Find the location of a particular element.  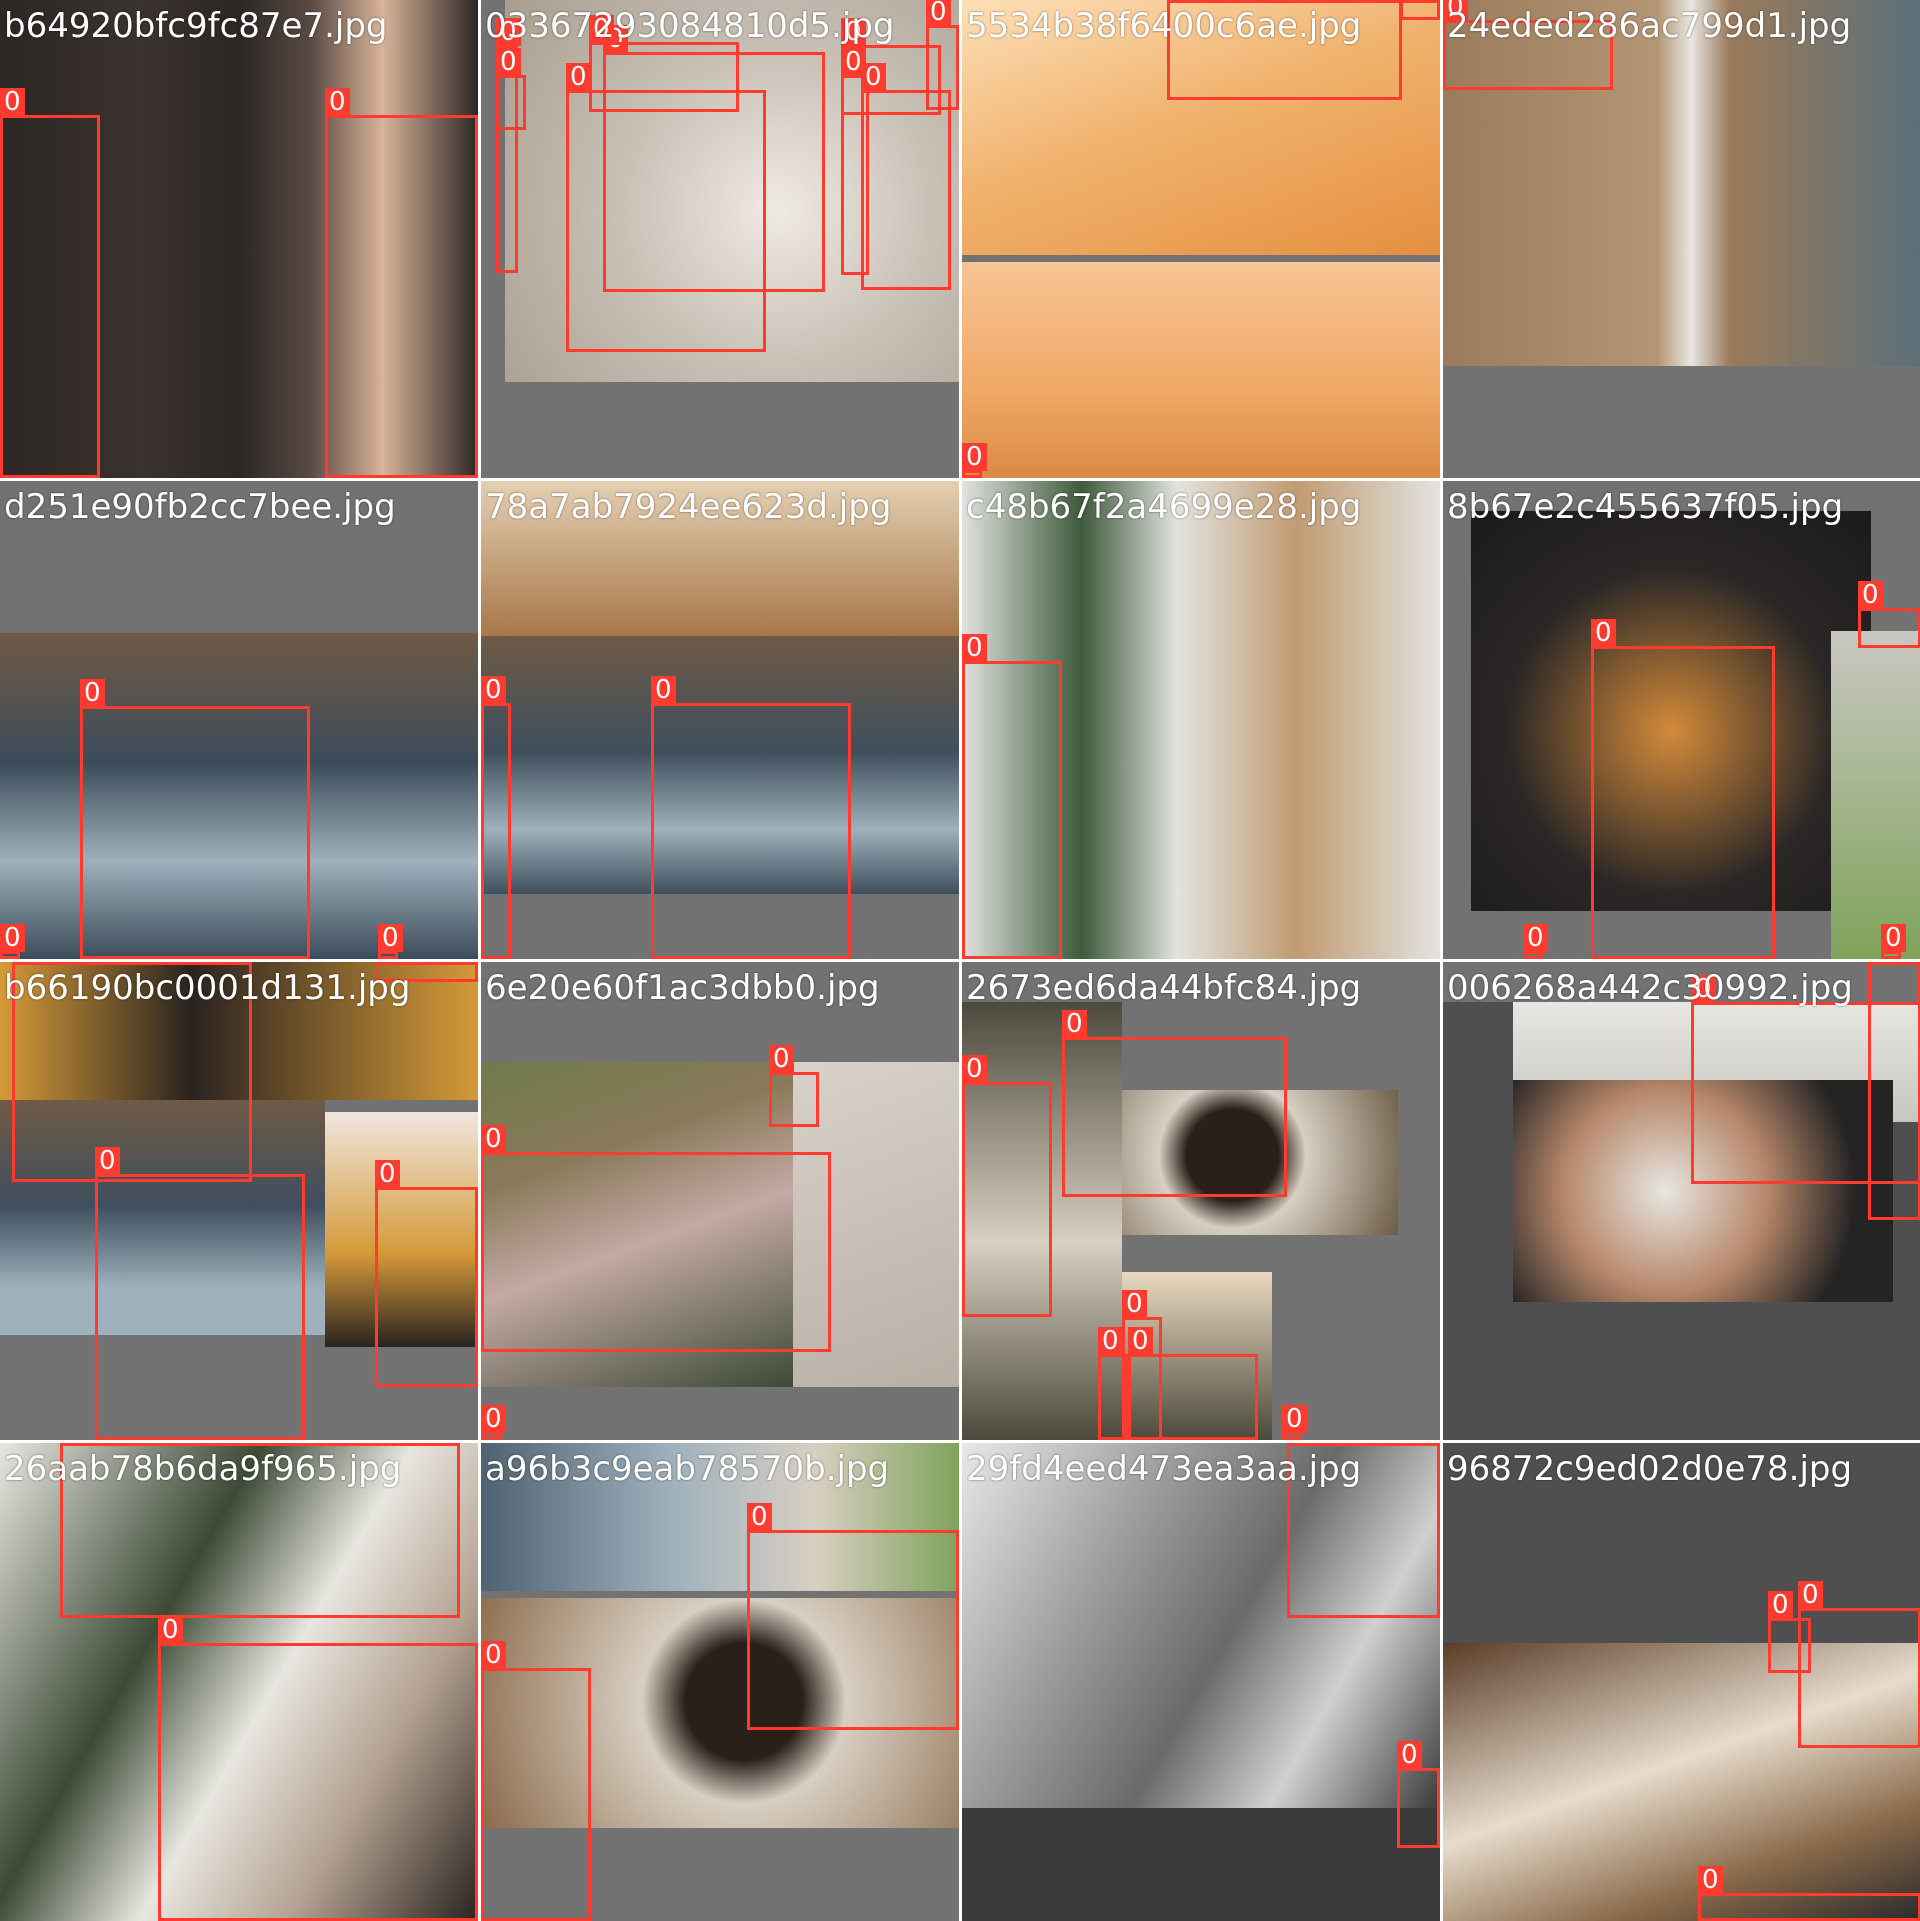

tile-filename: 5534b38f6400c6ae.jpg is located at coordinates (1164, 26).